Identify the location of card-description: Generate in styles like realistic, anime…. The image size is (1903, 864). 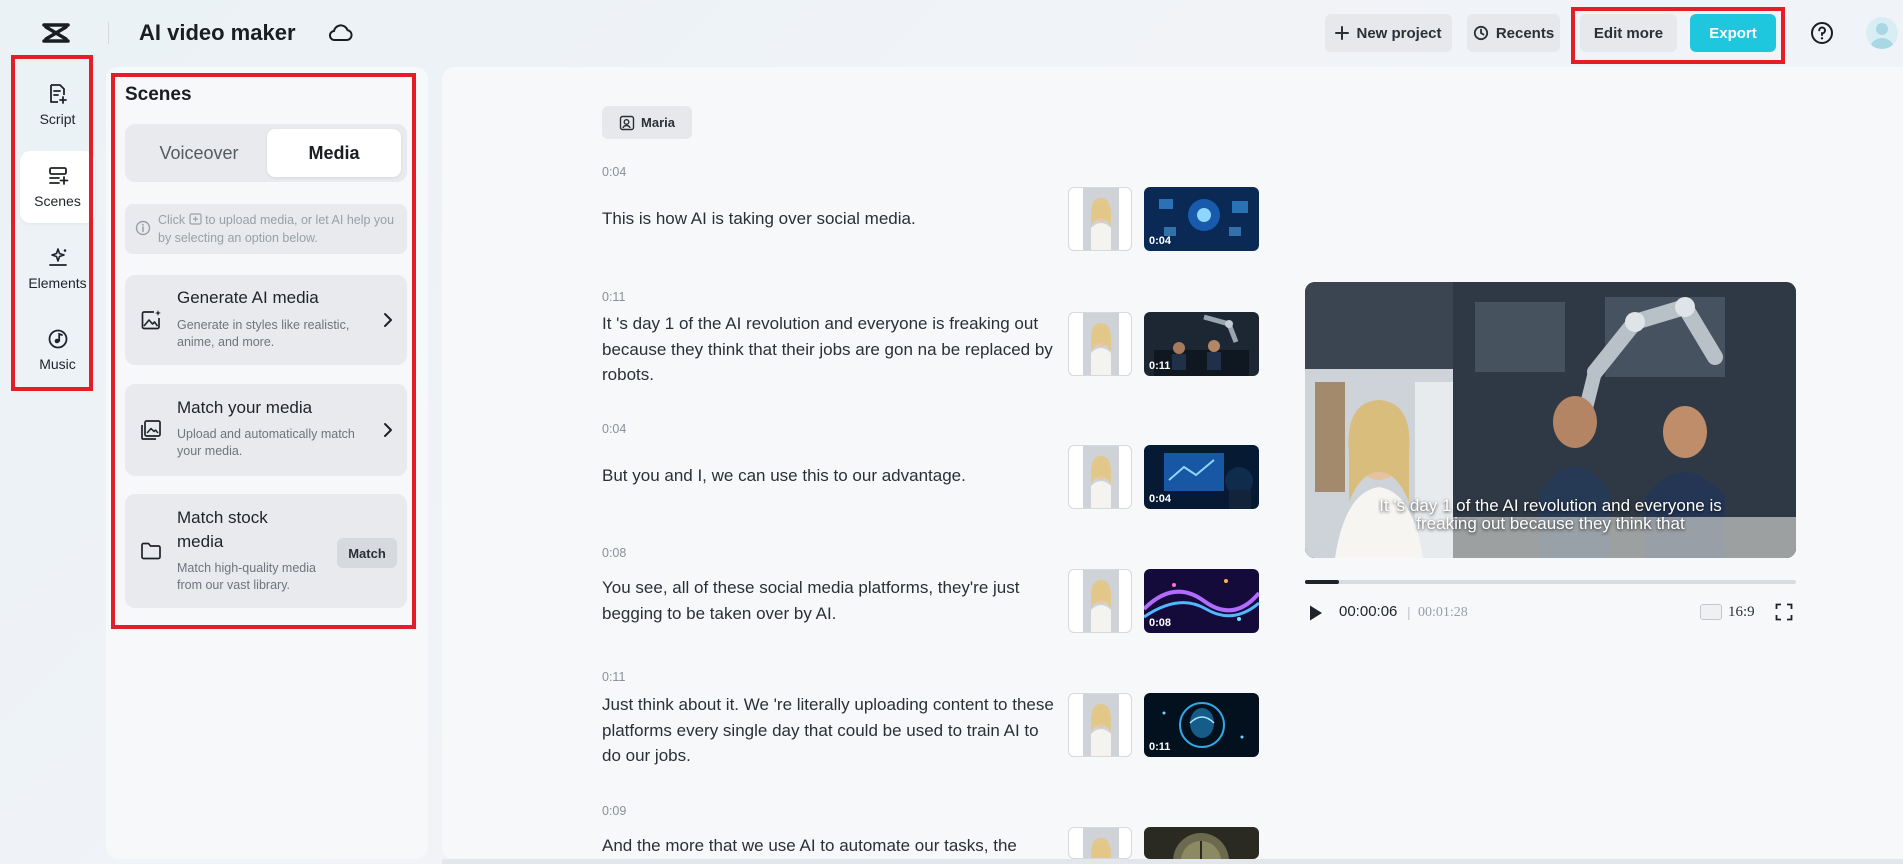
(263, 333).